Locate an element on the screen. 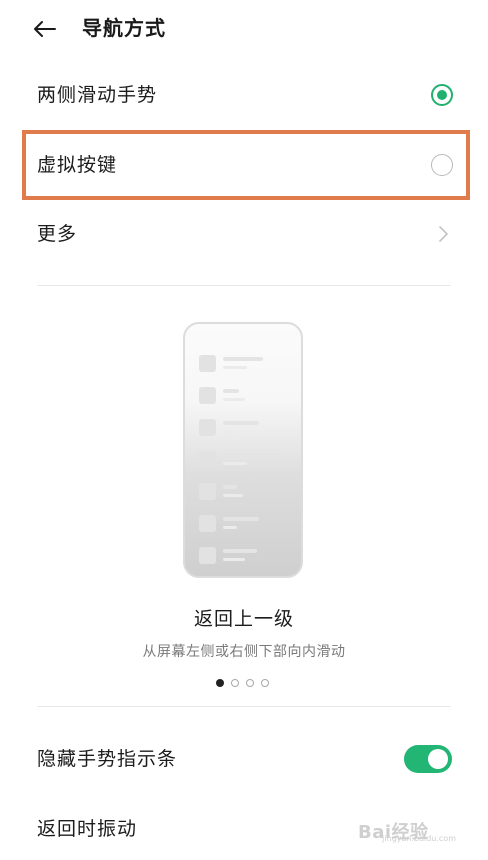 Image resolution: width=488 pixels, height=860 pixels. hide-indicator-label: 隐藏手势指示条 is located at coordinates (107, 759).